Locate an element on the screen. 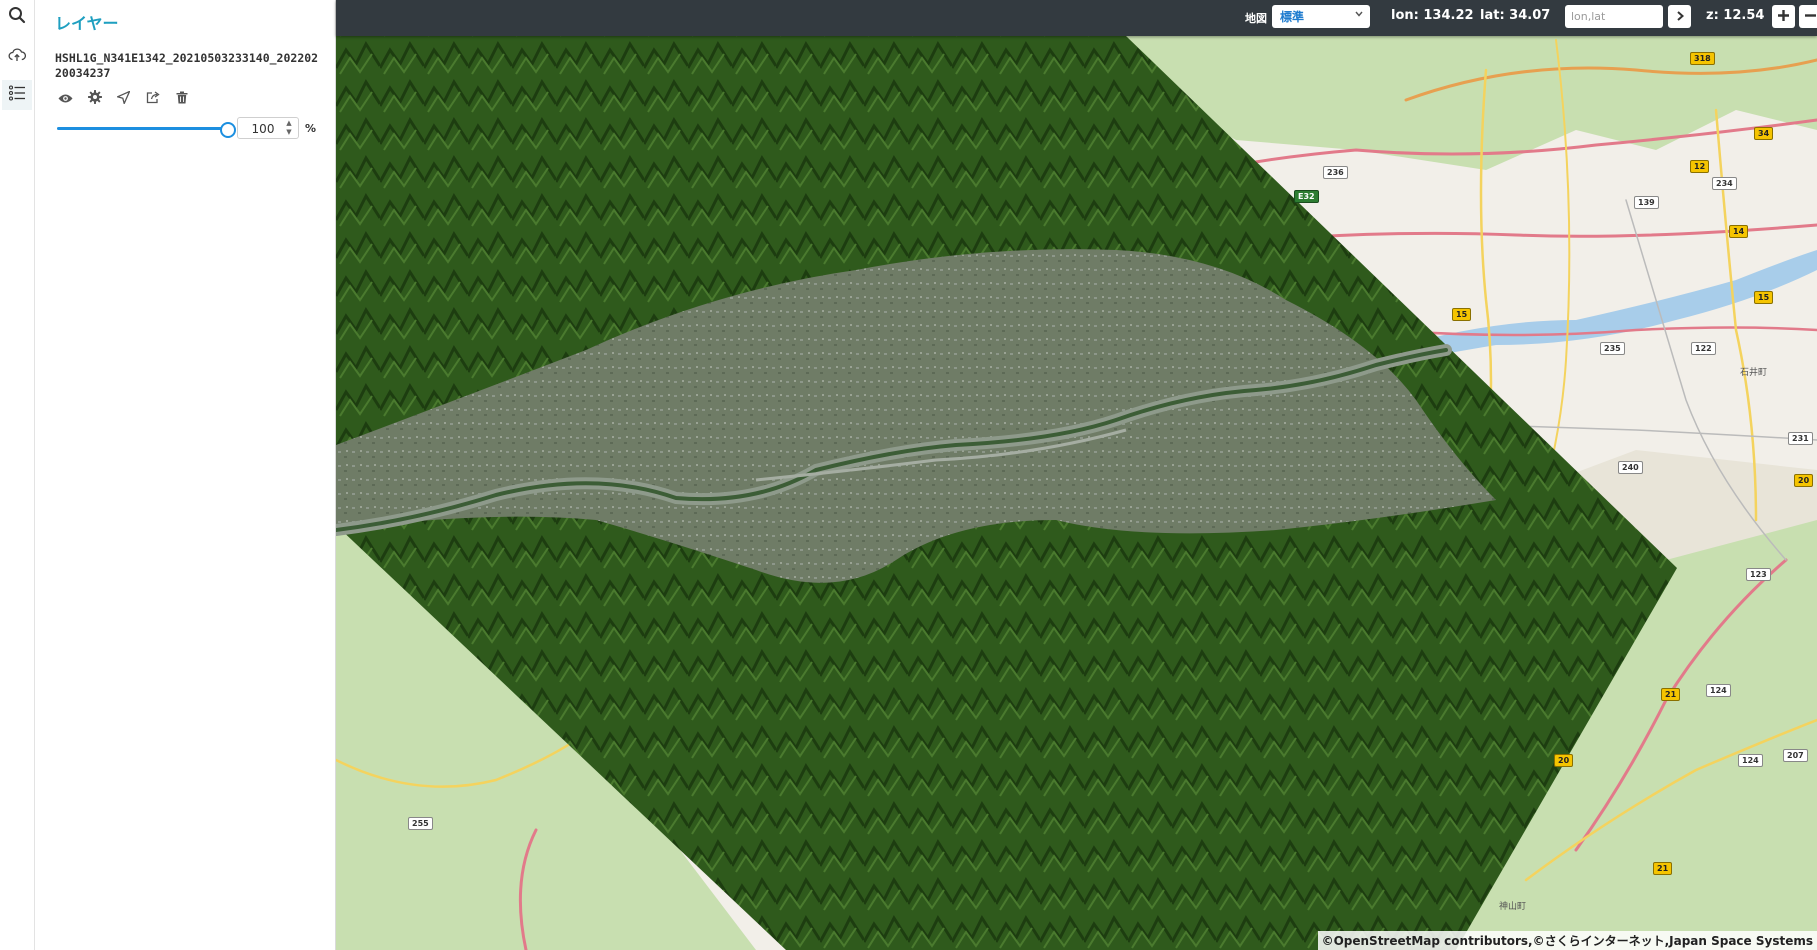 The image size is (1817, 950). zoom-in-button is located at coordinates (1783, 16).